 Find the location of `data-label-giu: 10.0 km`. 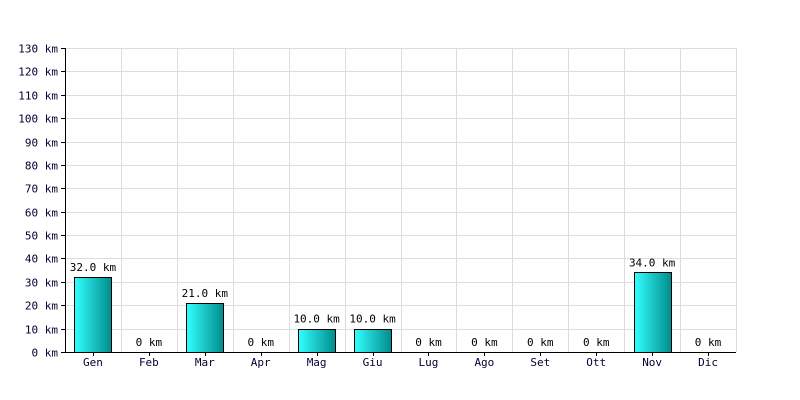

data-label-giu: 10.0 km is located at coordinates (372, 319).